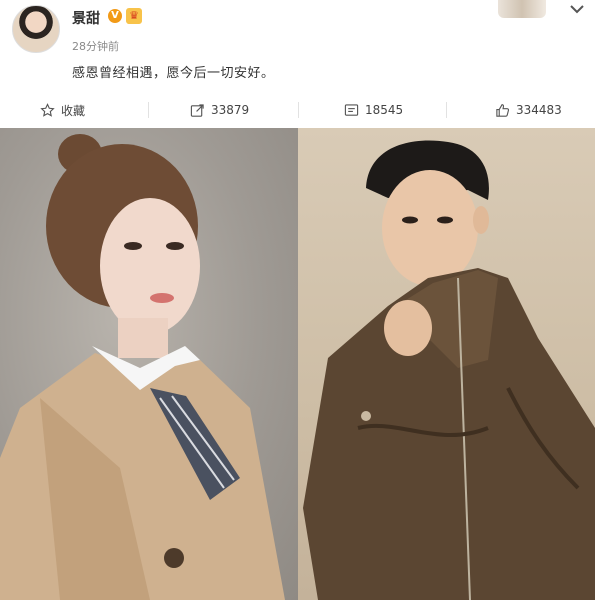 The height and width of the screenshot is (600, 595). What do you see at coordinates (577, 9) in the screenshot?
I see `more-icon` at bounding box center [577, 9].